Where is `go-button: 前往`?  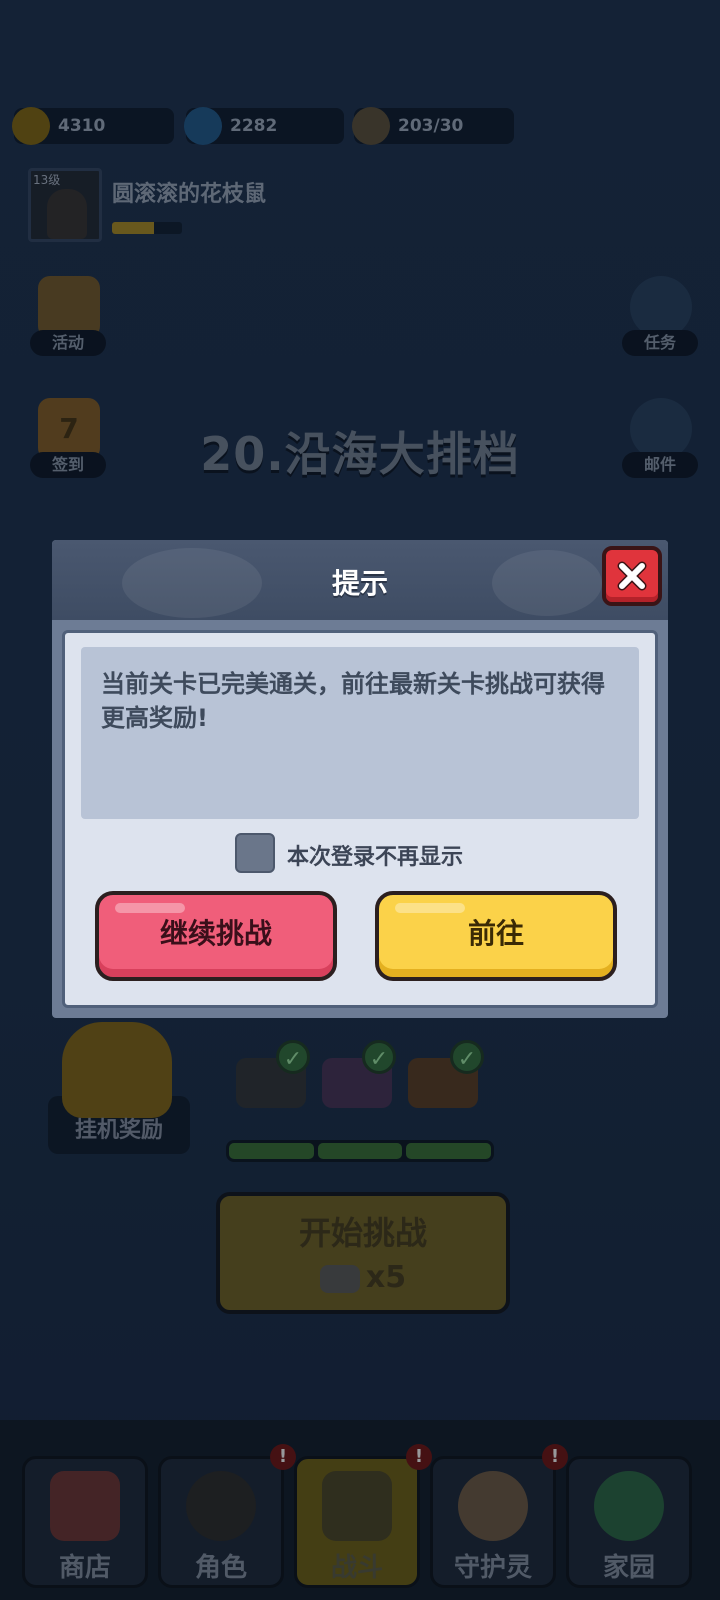
go-button: 前往 is located at coordinates (496, 936).